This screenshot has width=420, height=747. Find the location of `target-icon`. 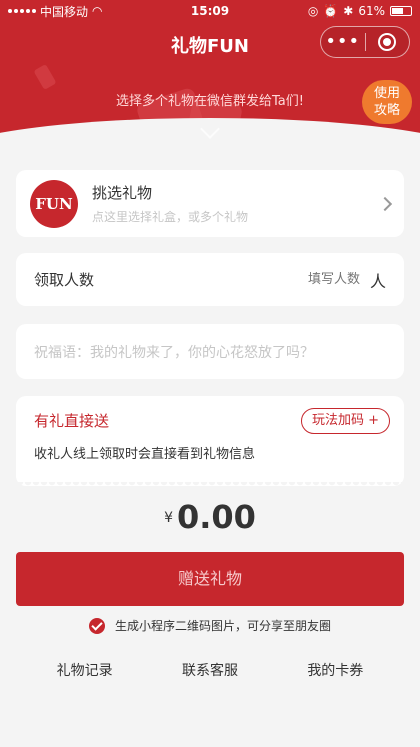

target-icon is located at coordinates (387, 42).